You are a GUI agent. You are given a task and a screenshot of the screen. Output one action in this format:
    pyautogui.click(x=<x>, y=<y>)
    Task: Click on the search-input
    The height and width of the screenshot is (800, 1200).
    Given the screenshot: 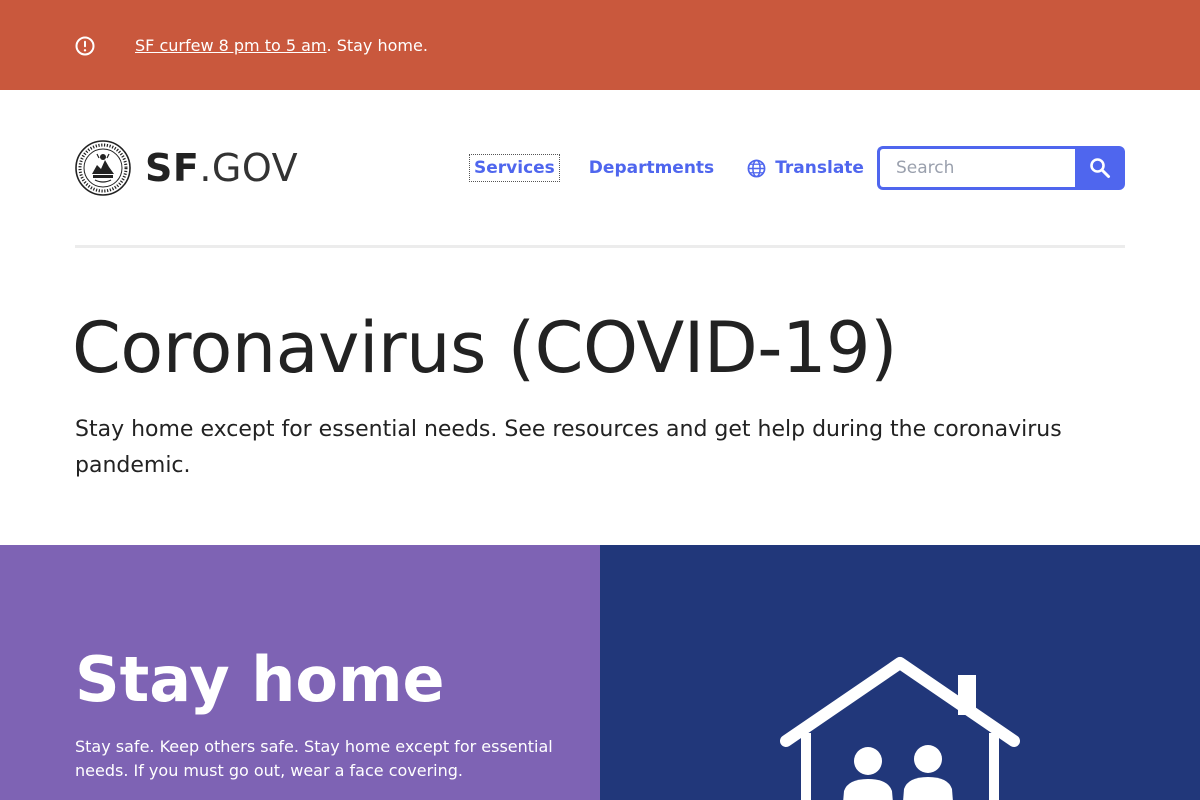 What is the action you would take?
    pyautogui.click(x=976, y=168)
    